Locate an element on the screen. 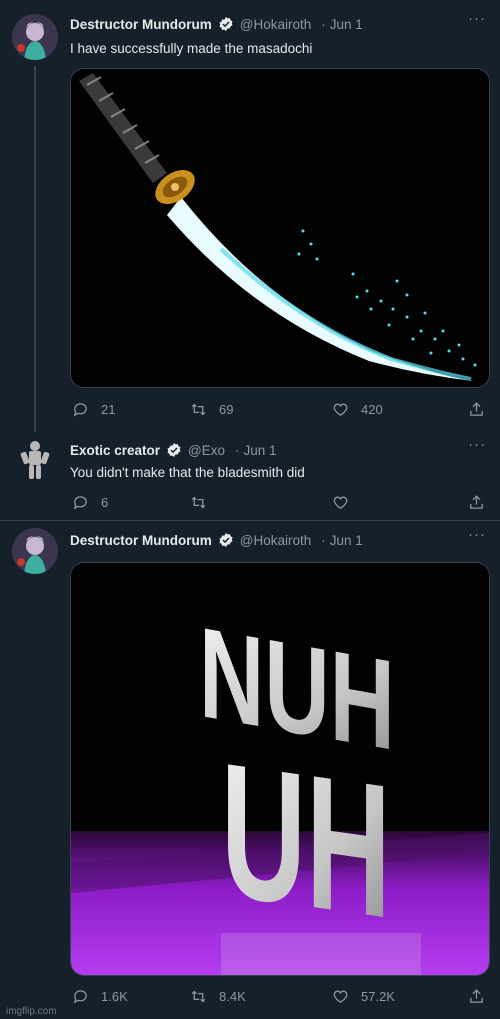  tweet-divider is located at coordinates (250, 520).